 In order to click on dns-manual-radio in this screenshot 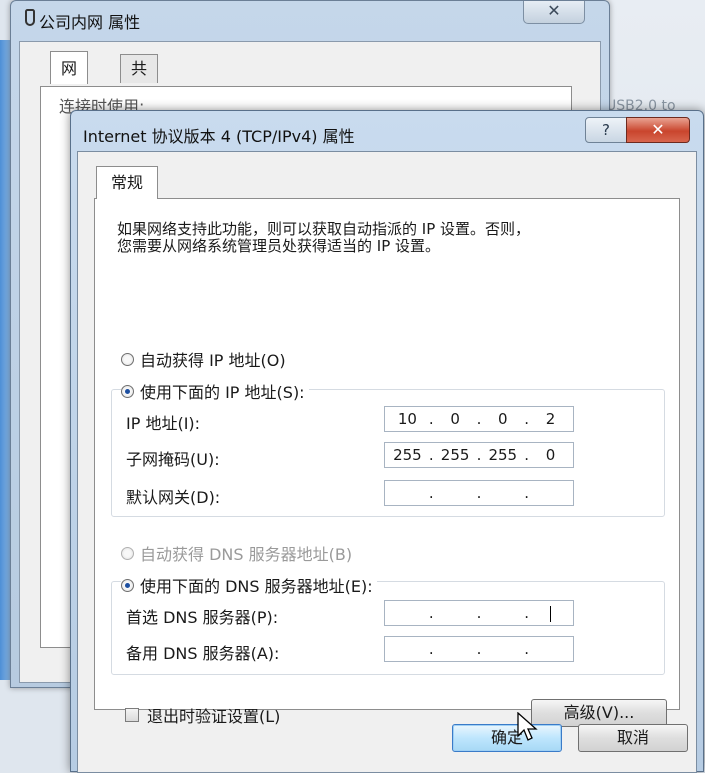, I will do `click(127, 585)`.